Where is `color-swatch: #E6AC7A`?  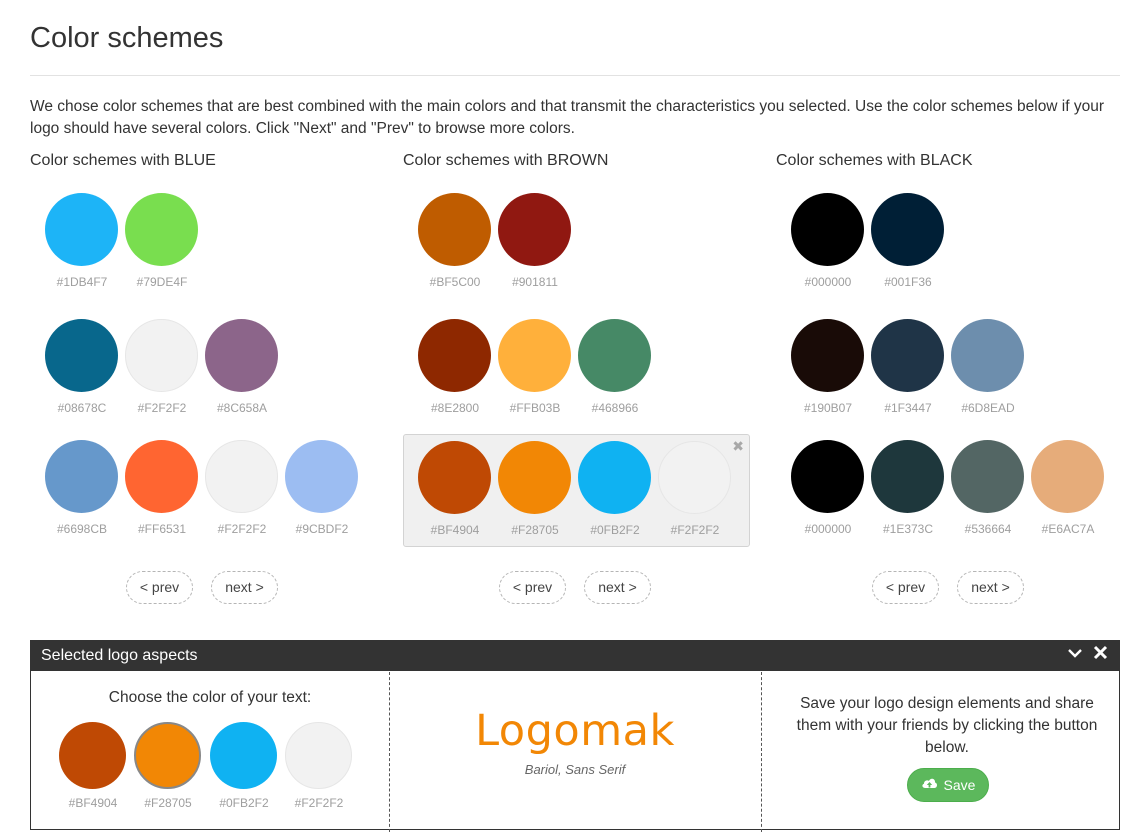 color-swatch: #E6AC7A is located at coordinates (1068, 488).